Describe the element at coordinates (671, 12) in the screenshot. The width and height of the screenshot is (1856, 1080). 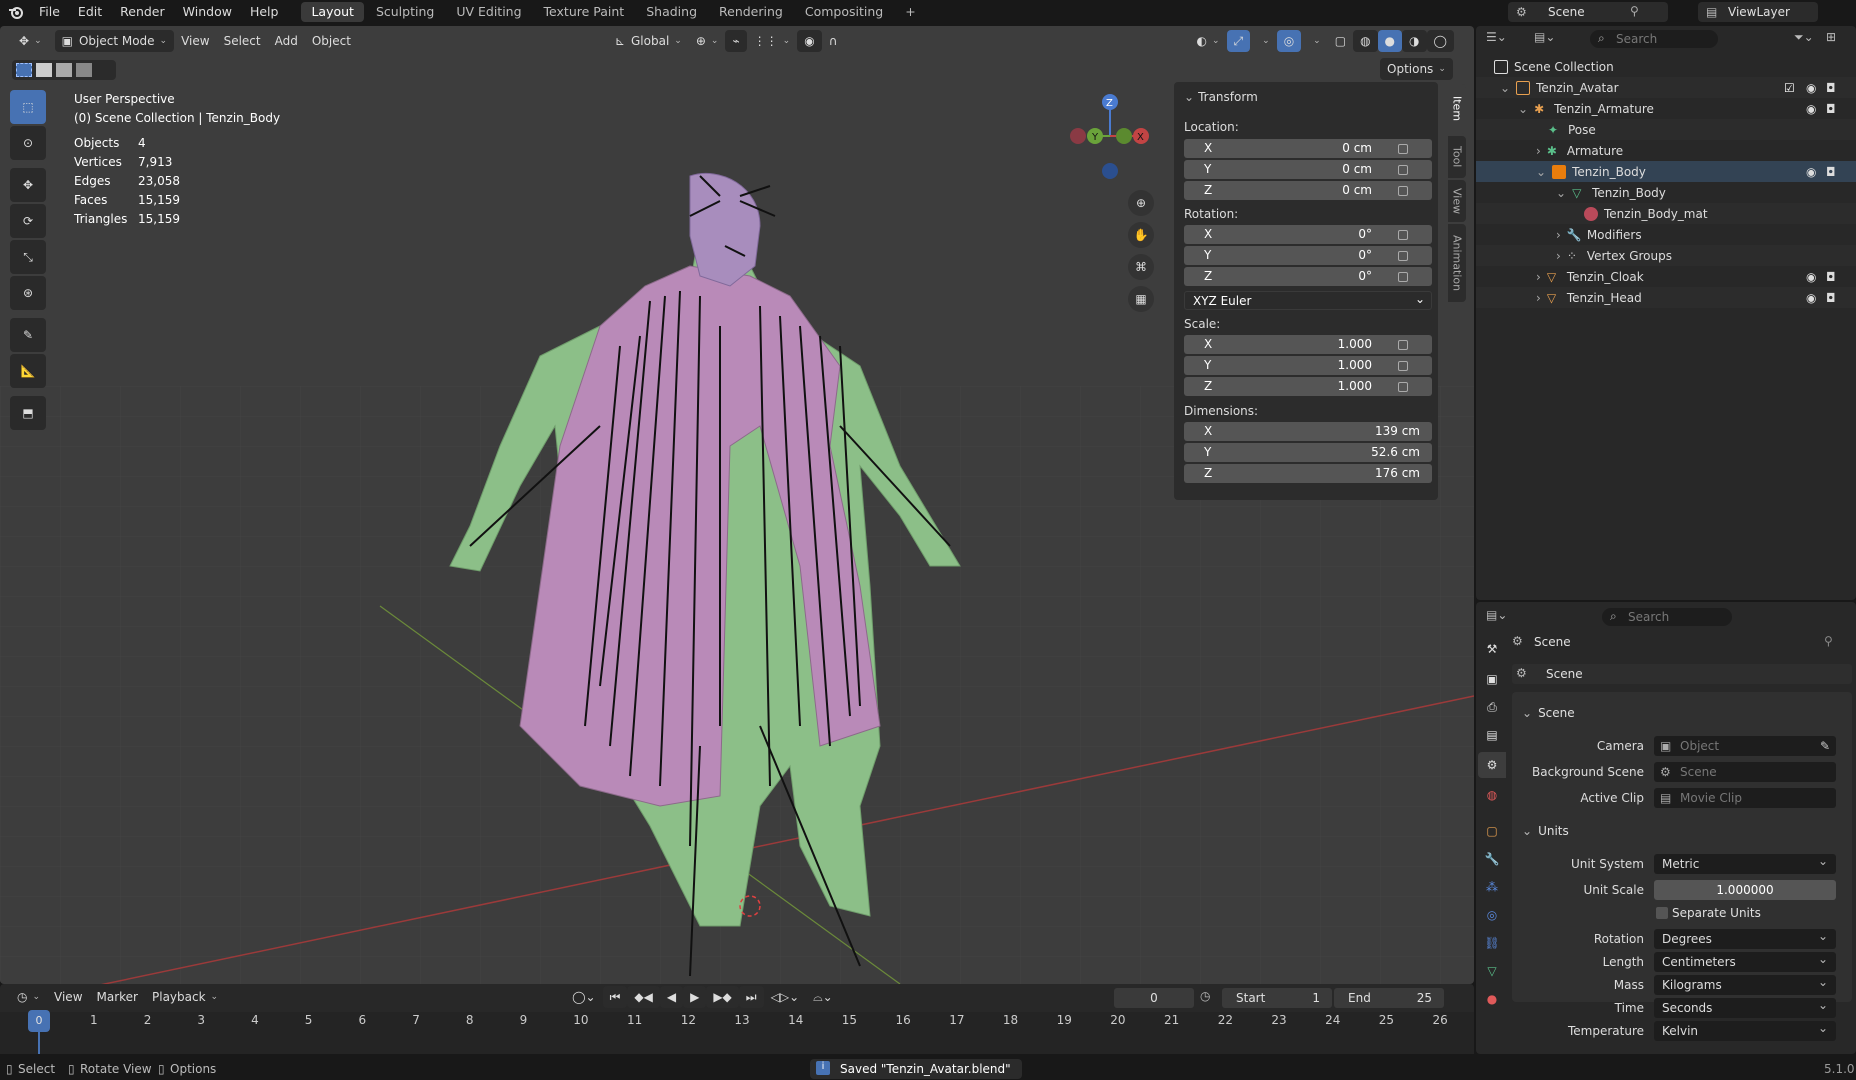
I see `workspace-tab-shading: Shading` at that location.